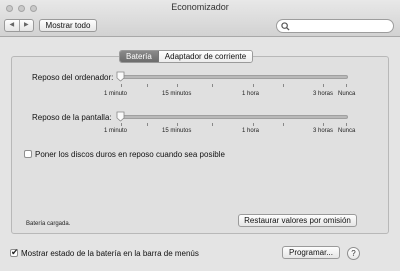 This screenshot has width=400, height=271. I want to click on back-forward-control: ◀ ▶, so click(19, 25).